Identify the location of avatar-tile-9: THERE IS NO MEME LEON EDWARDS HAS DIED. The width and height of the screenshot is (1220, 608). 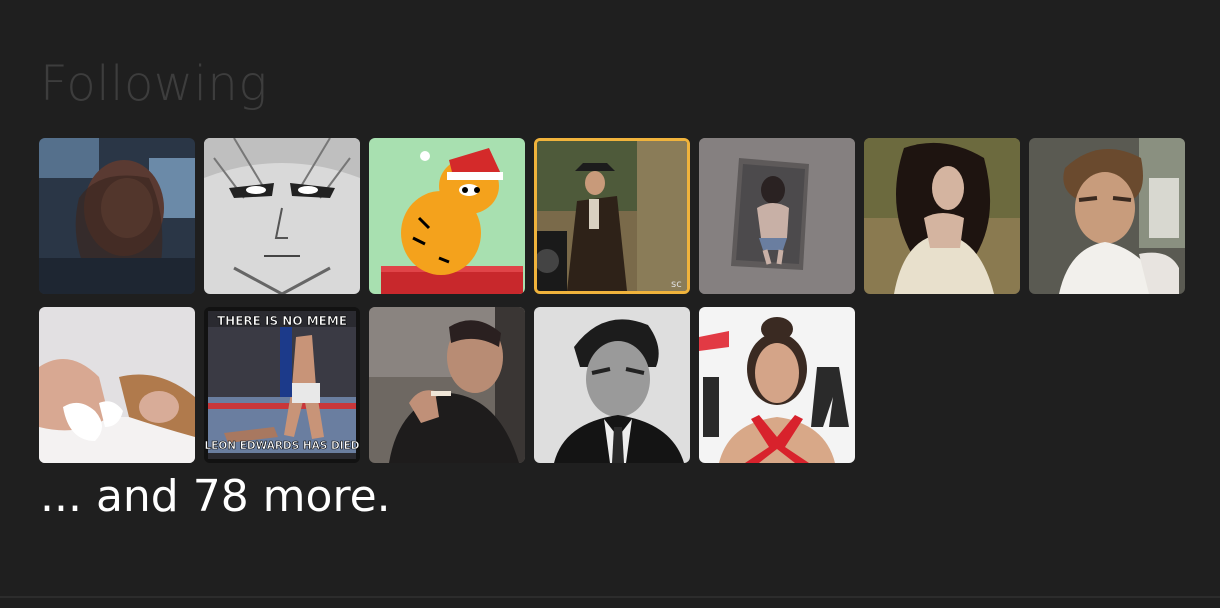
(282, 385).